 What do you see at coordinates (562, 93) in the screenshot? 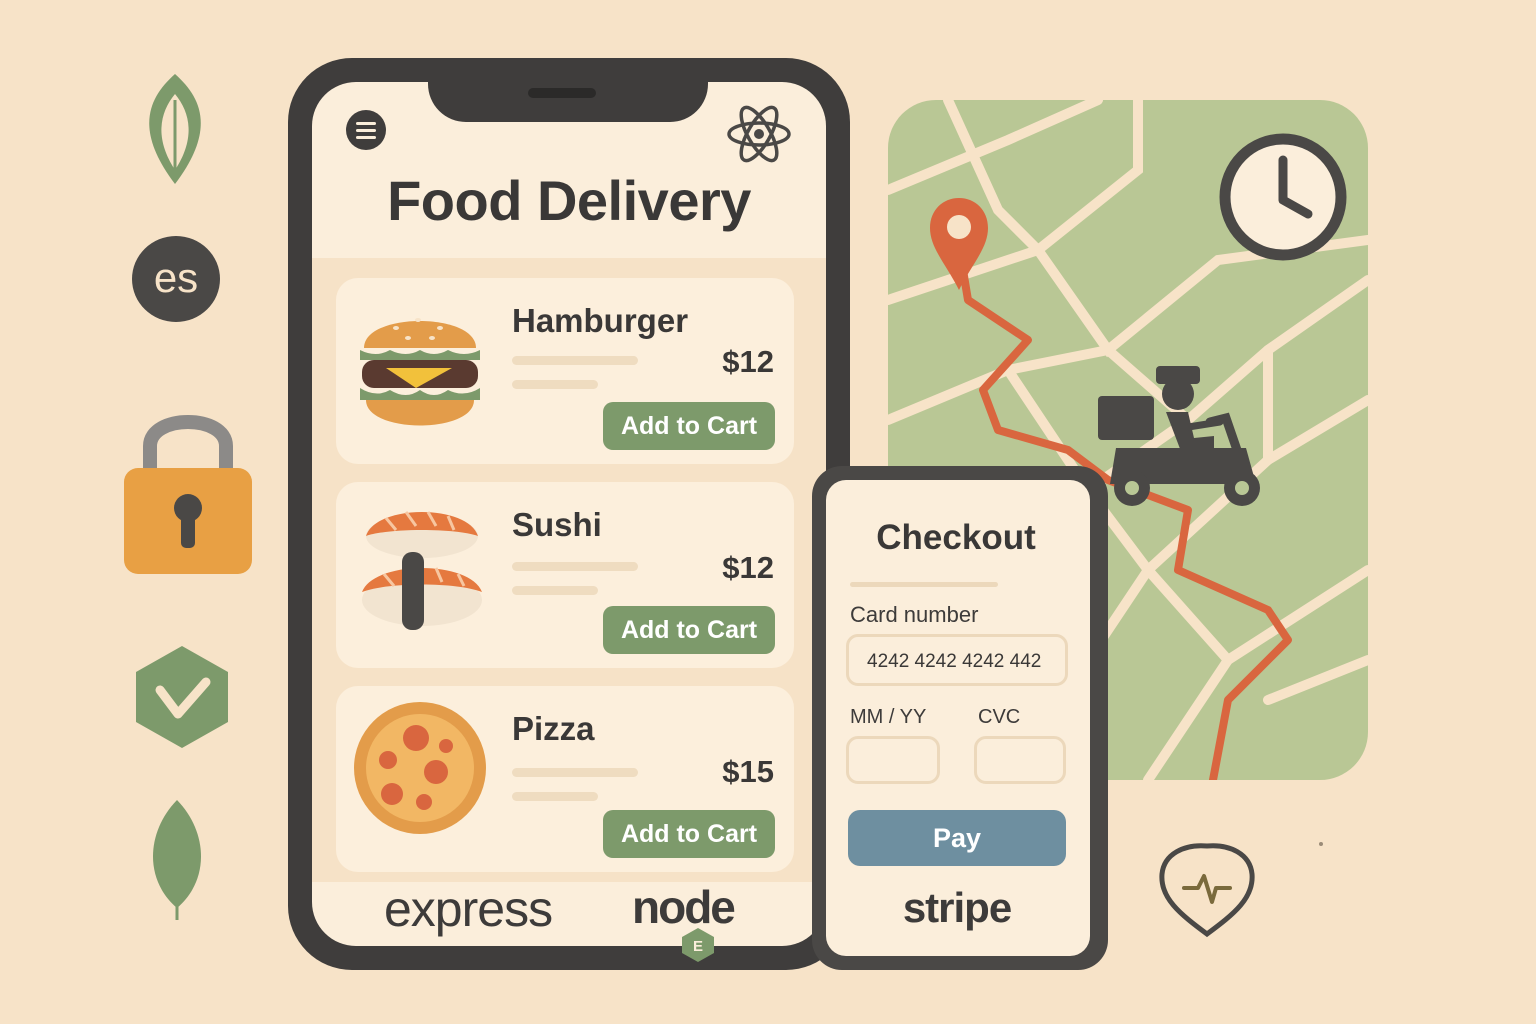
I see `phone-speaker` at bounding box center [562, 93].